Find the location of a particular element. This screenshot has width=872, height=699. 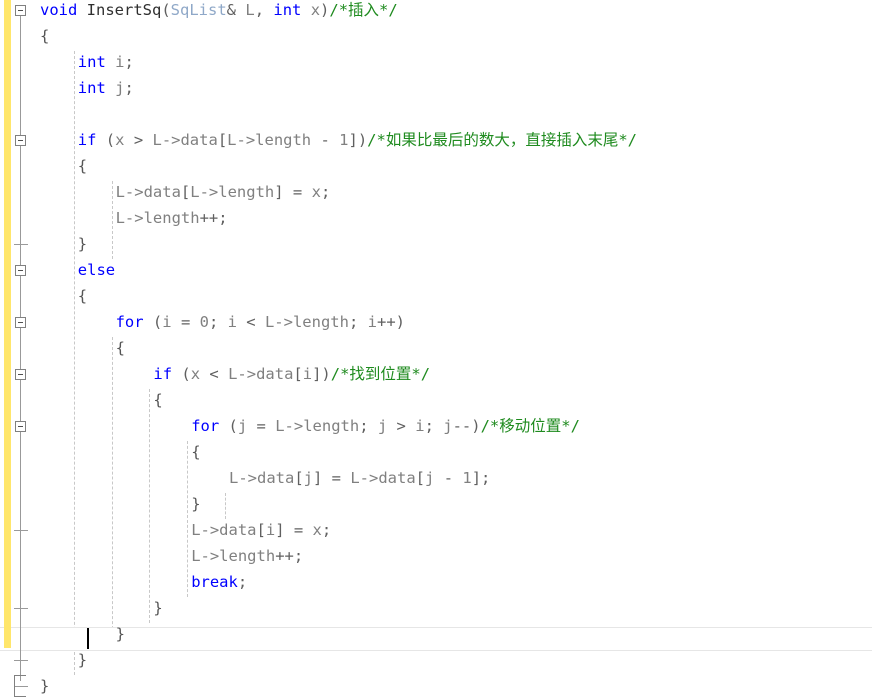

code-token-keyword: int is located at coordinates (91, 62).